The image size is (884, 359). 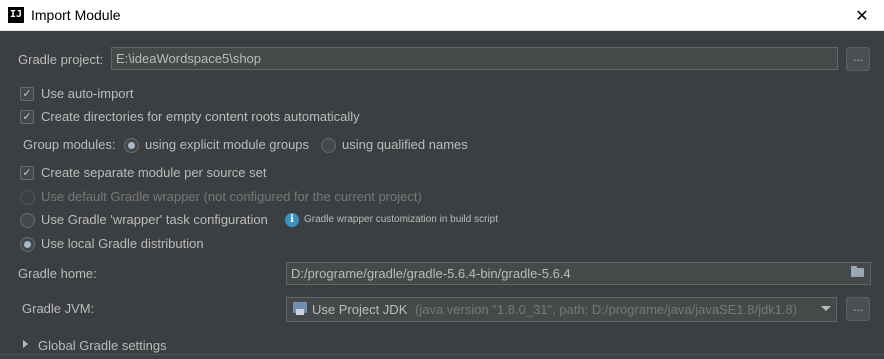 What do you see at coordinates (360, 309) in the screenshot?
I see `gradle-jvm-value: Use Project JDK` at bounding box center [360, 309].